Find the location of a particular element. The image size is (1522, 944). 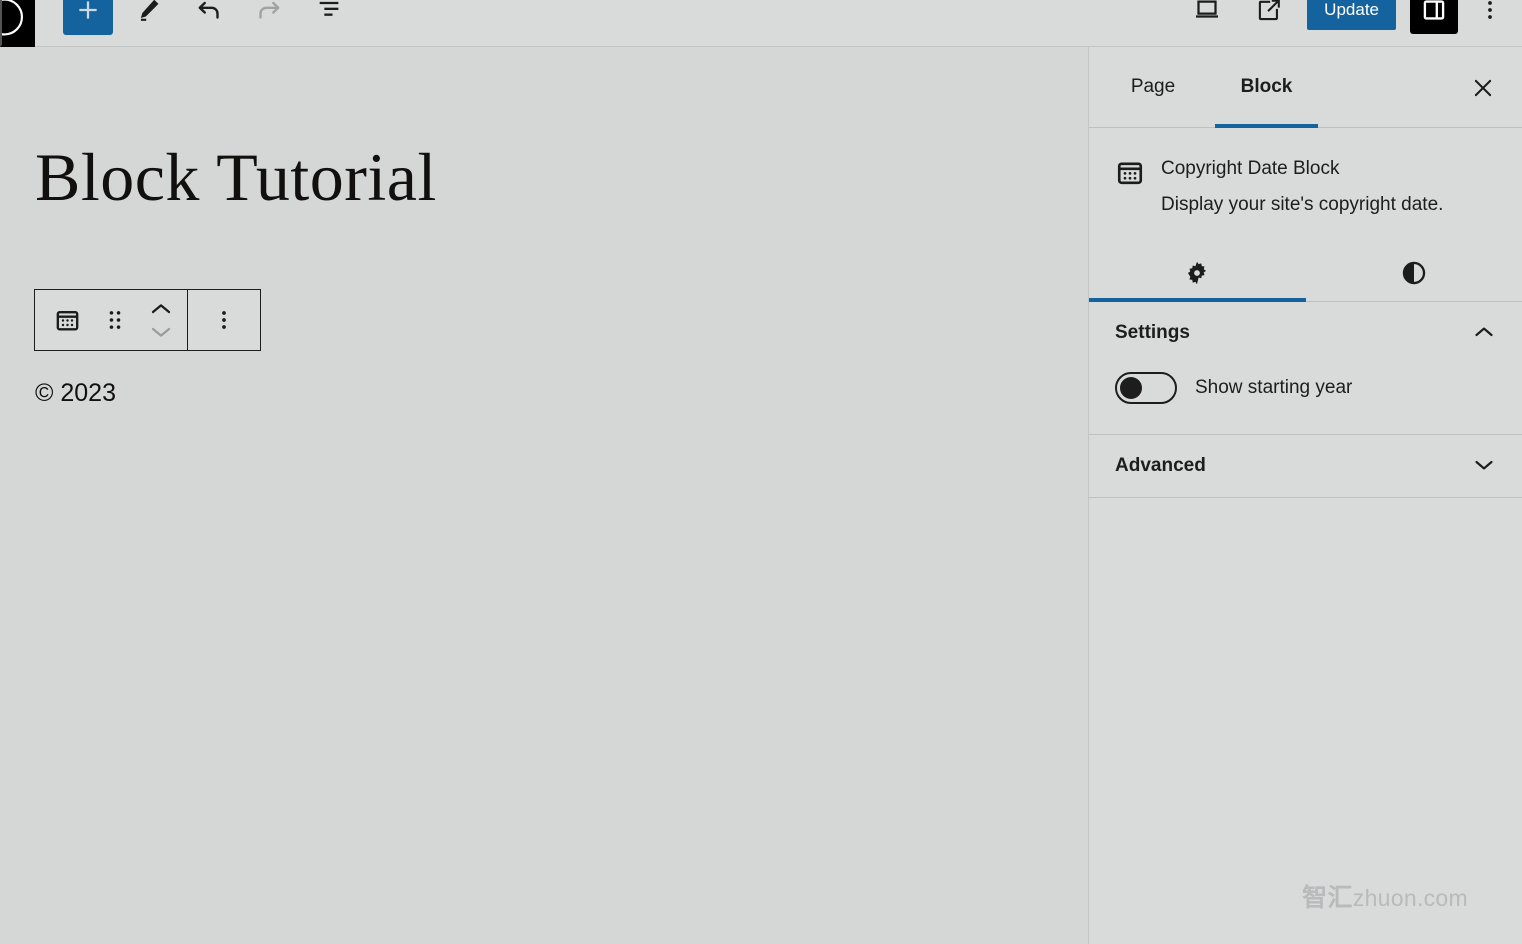

close-x-icon is located at coordinates (1483, 88).